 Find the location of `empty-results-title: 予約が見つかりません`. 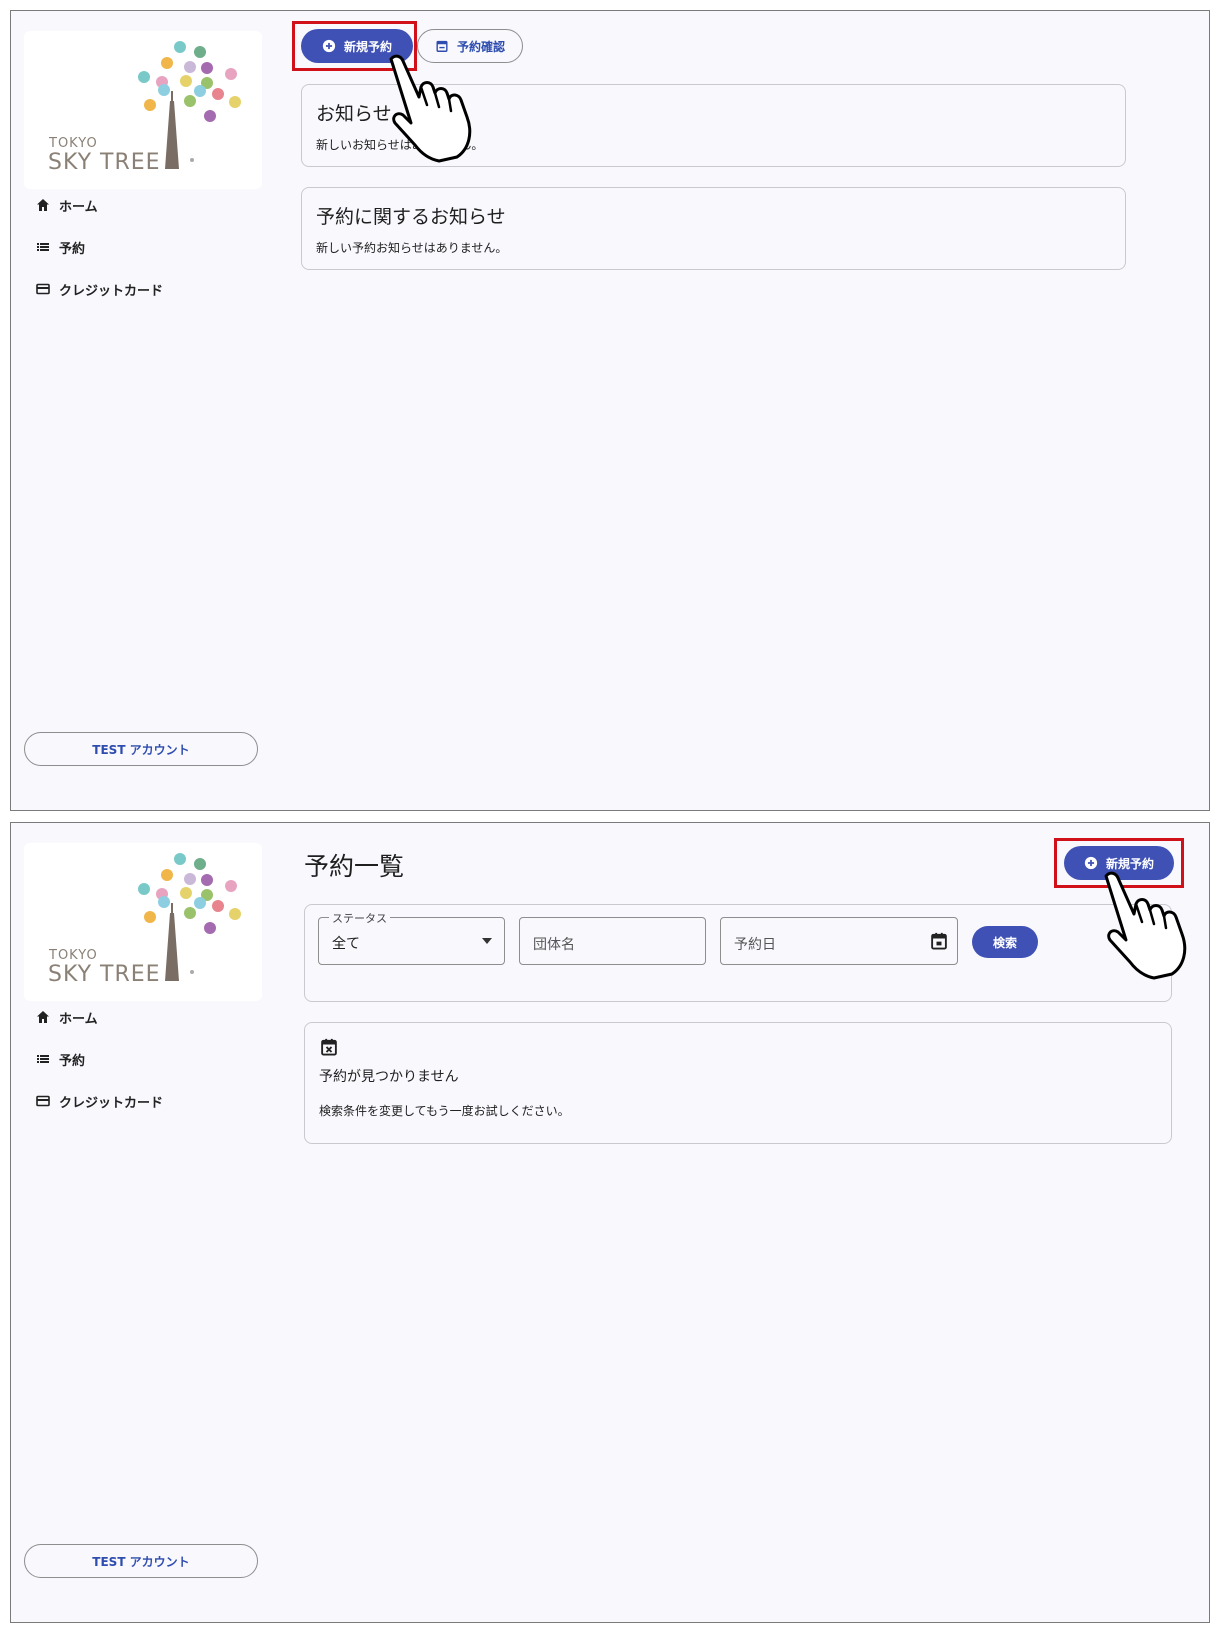

empty-results-title: 予約が見つかりません is located at coordinates (389, 1077).